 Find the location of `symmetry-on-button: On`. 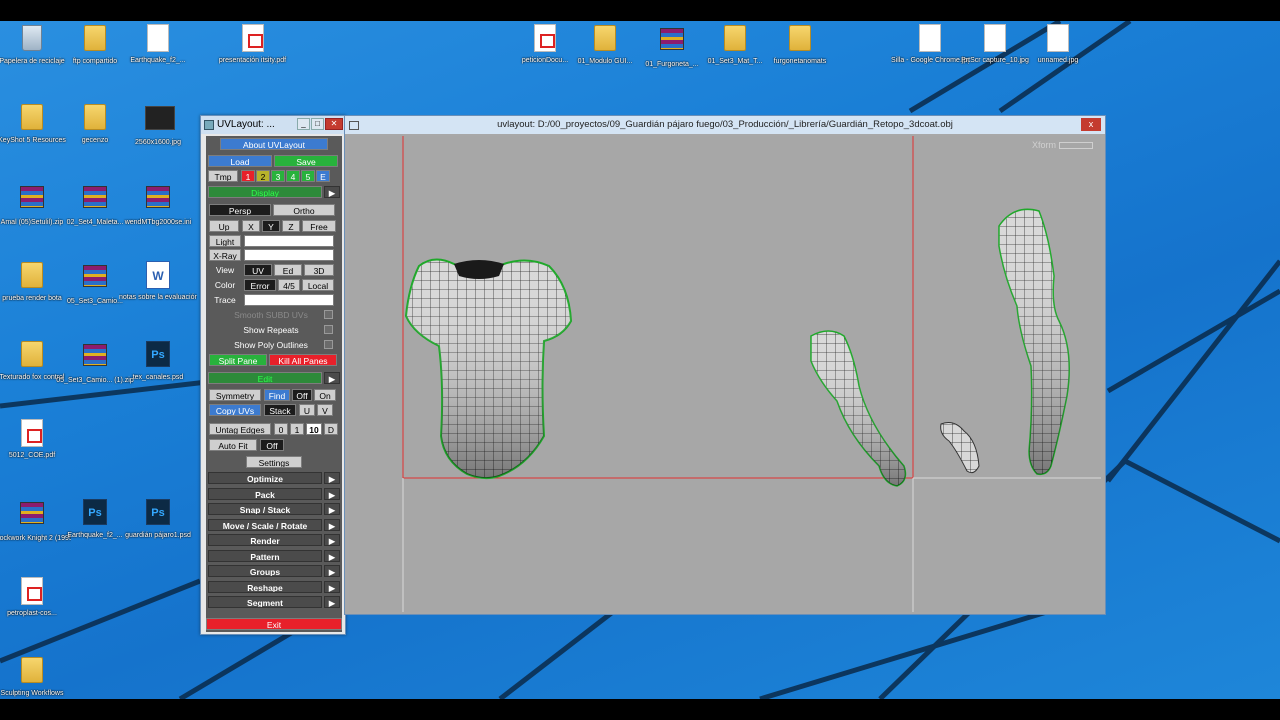

symmetry-on-button: On is located at coordinates (325, 395).